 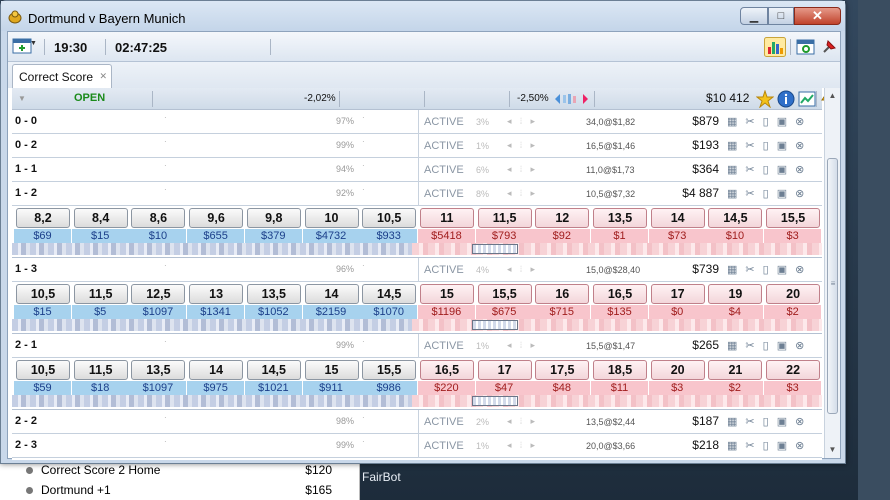 What do you see at coordinates (446, 294) in the screenshot?
I see `lay-price-button: 15` at bounding box center [446, 294].